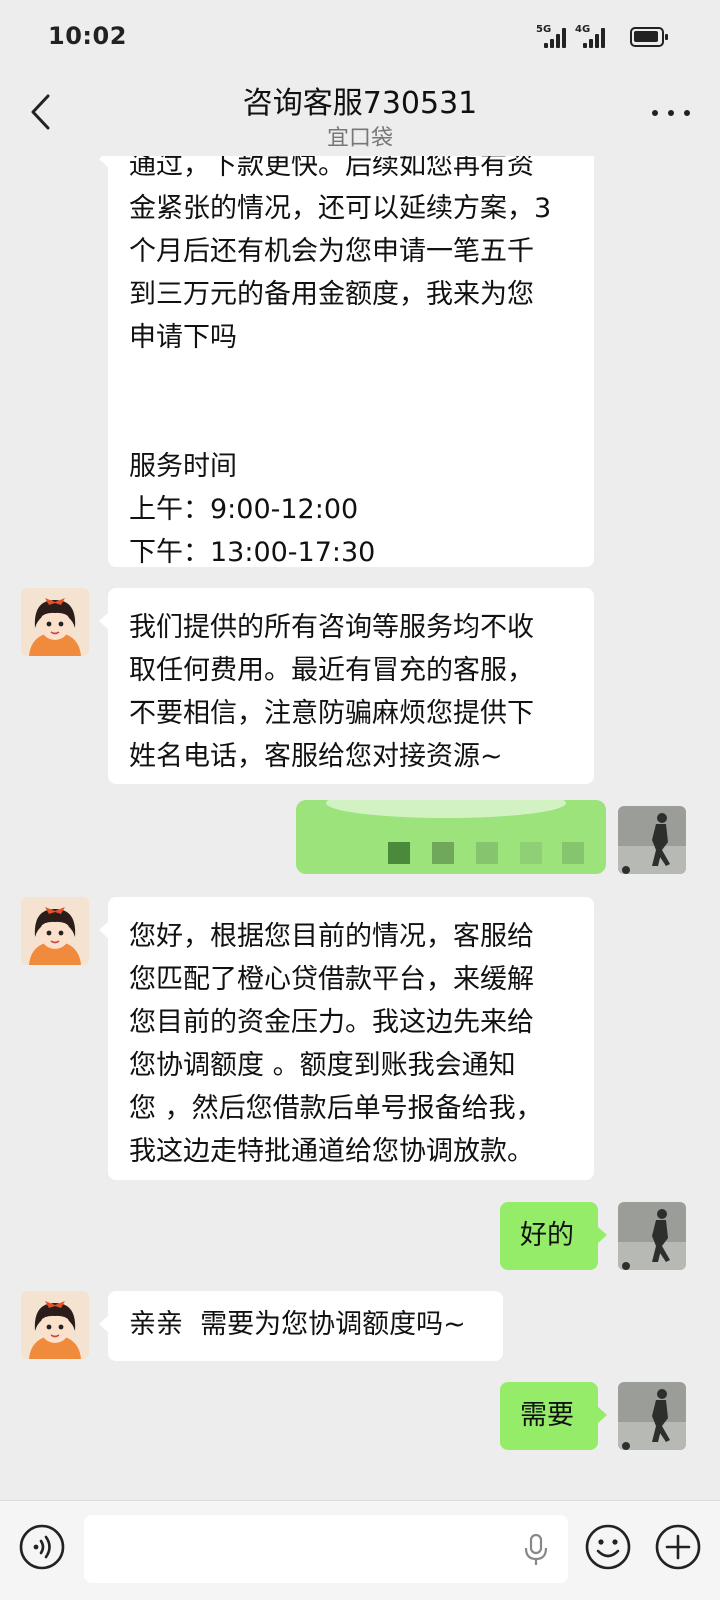  Describe the element at coordinates (655, 113) in the screenshot. I see `more-dots-icon` at that location.